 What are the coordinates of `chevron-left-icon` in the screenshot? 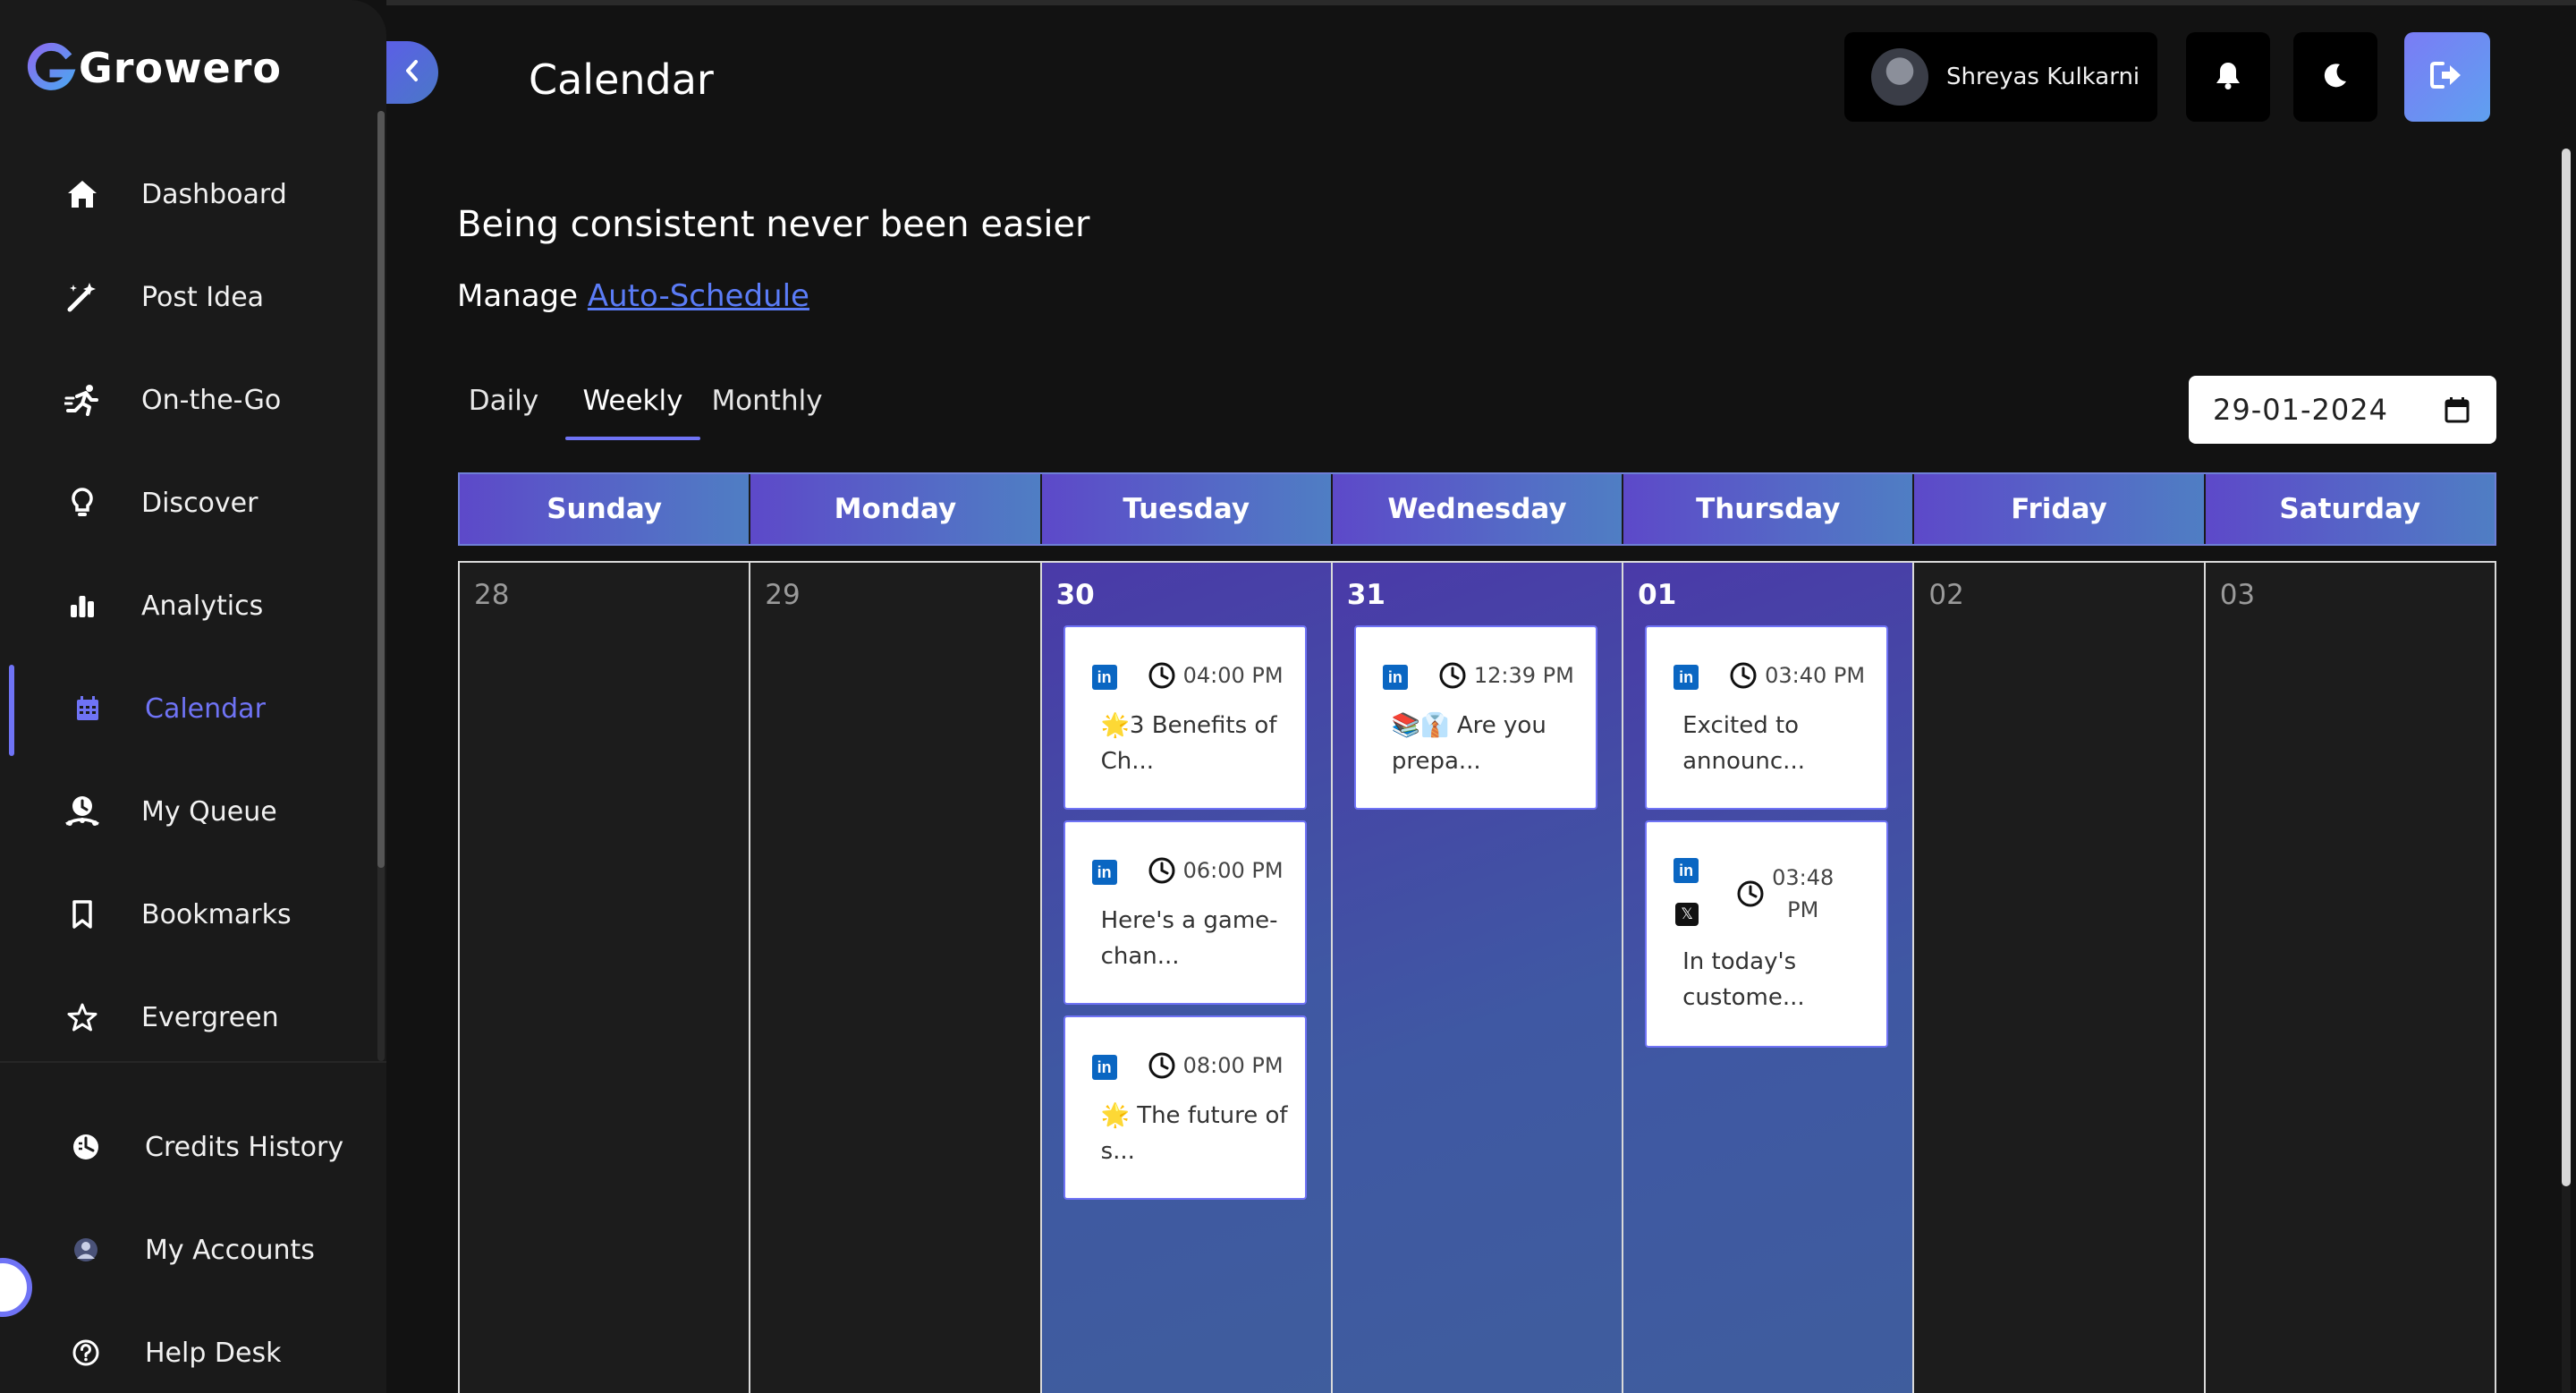 It's located at (412, 72).